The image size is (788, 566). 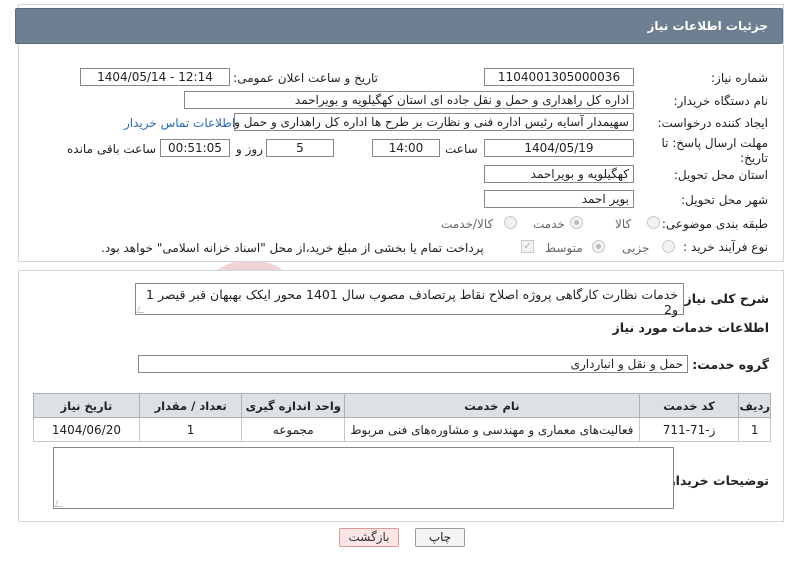 I want to click on announce-datetime-field: 1404/05/14 - 12:14, so click(x=155, y=77).